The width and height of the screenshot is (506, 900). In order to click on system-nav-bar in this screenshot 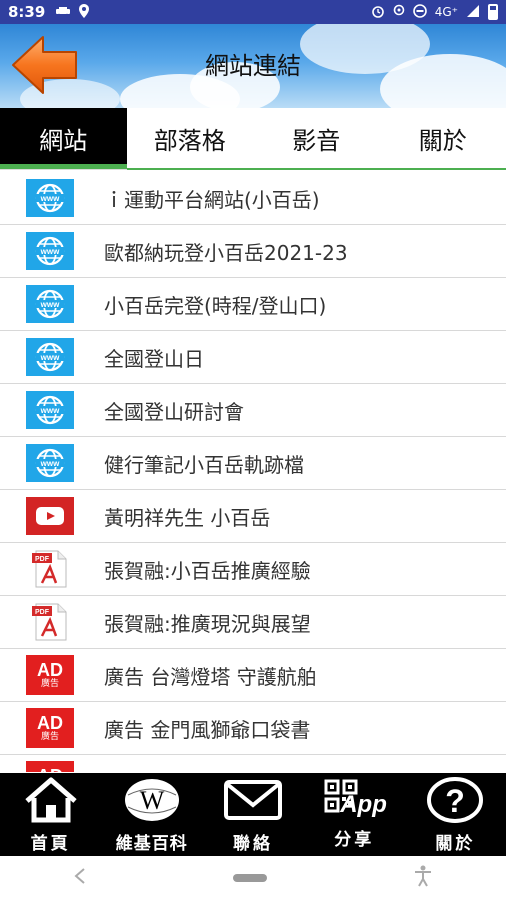, I will do `click(253, 878)`.